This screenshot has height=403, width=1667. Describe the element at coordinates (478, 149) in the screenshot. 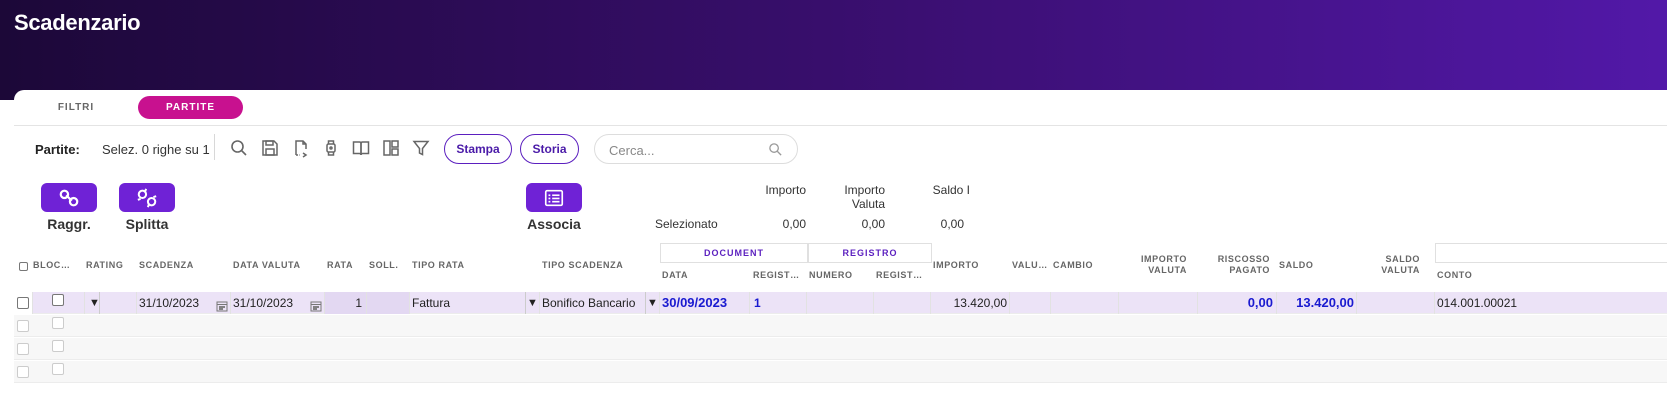

I see `stampa-button: Stampa` at that location.